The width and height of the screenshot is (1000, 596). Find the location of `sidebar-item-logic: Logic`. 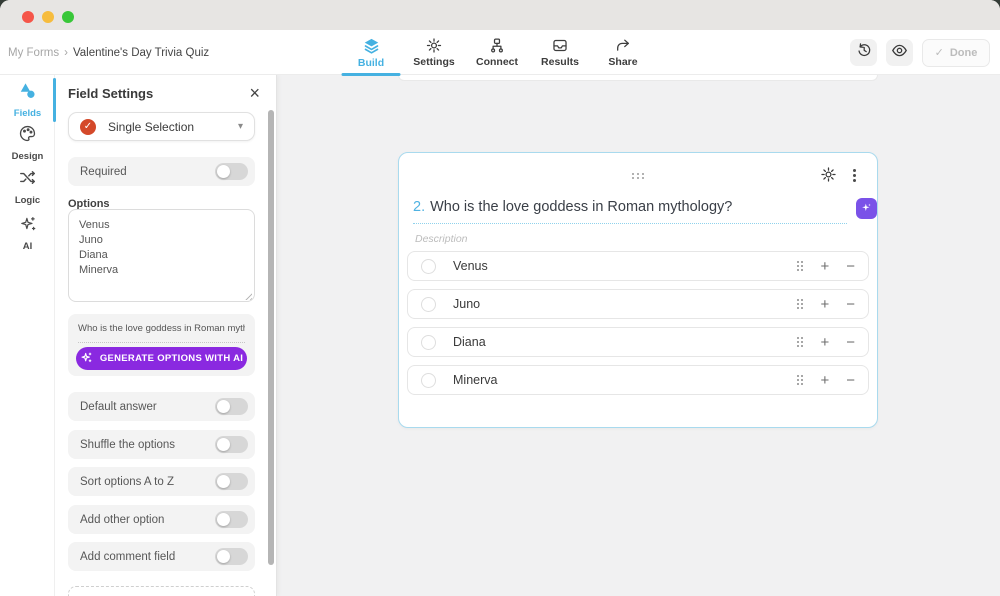

sidebar-item-logic: Logic is located at coordinates (27, 187).